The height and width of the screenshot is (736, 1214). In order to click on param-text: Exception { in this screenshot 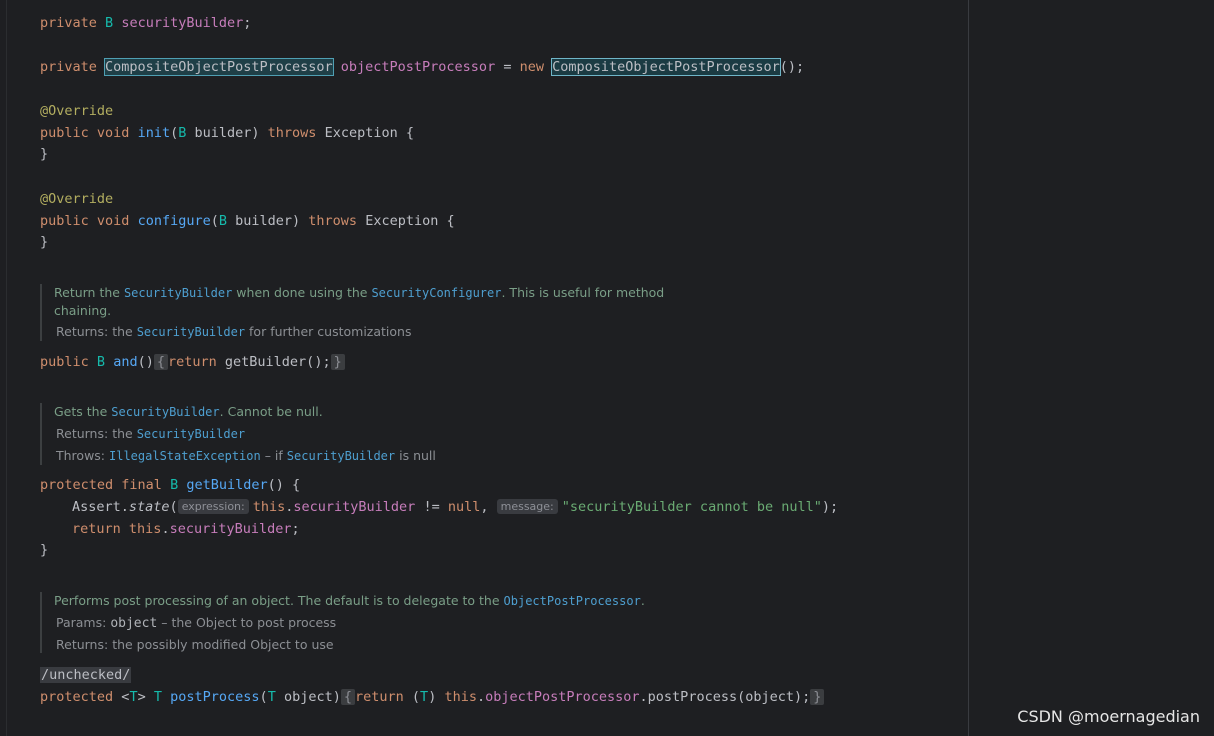, I will do `click(406, 221)`.